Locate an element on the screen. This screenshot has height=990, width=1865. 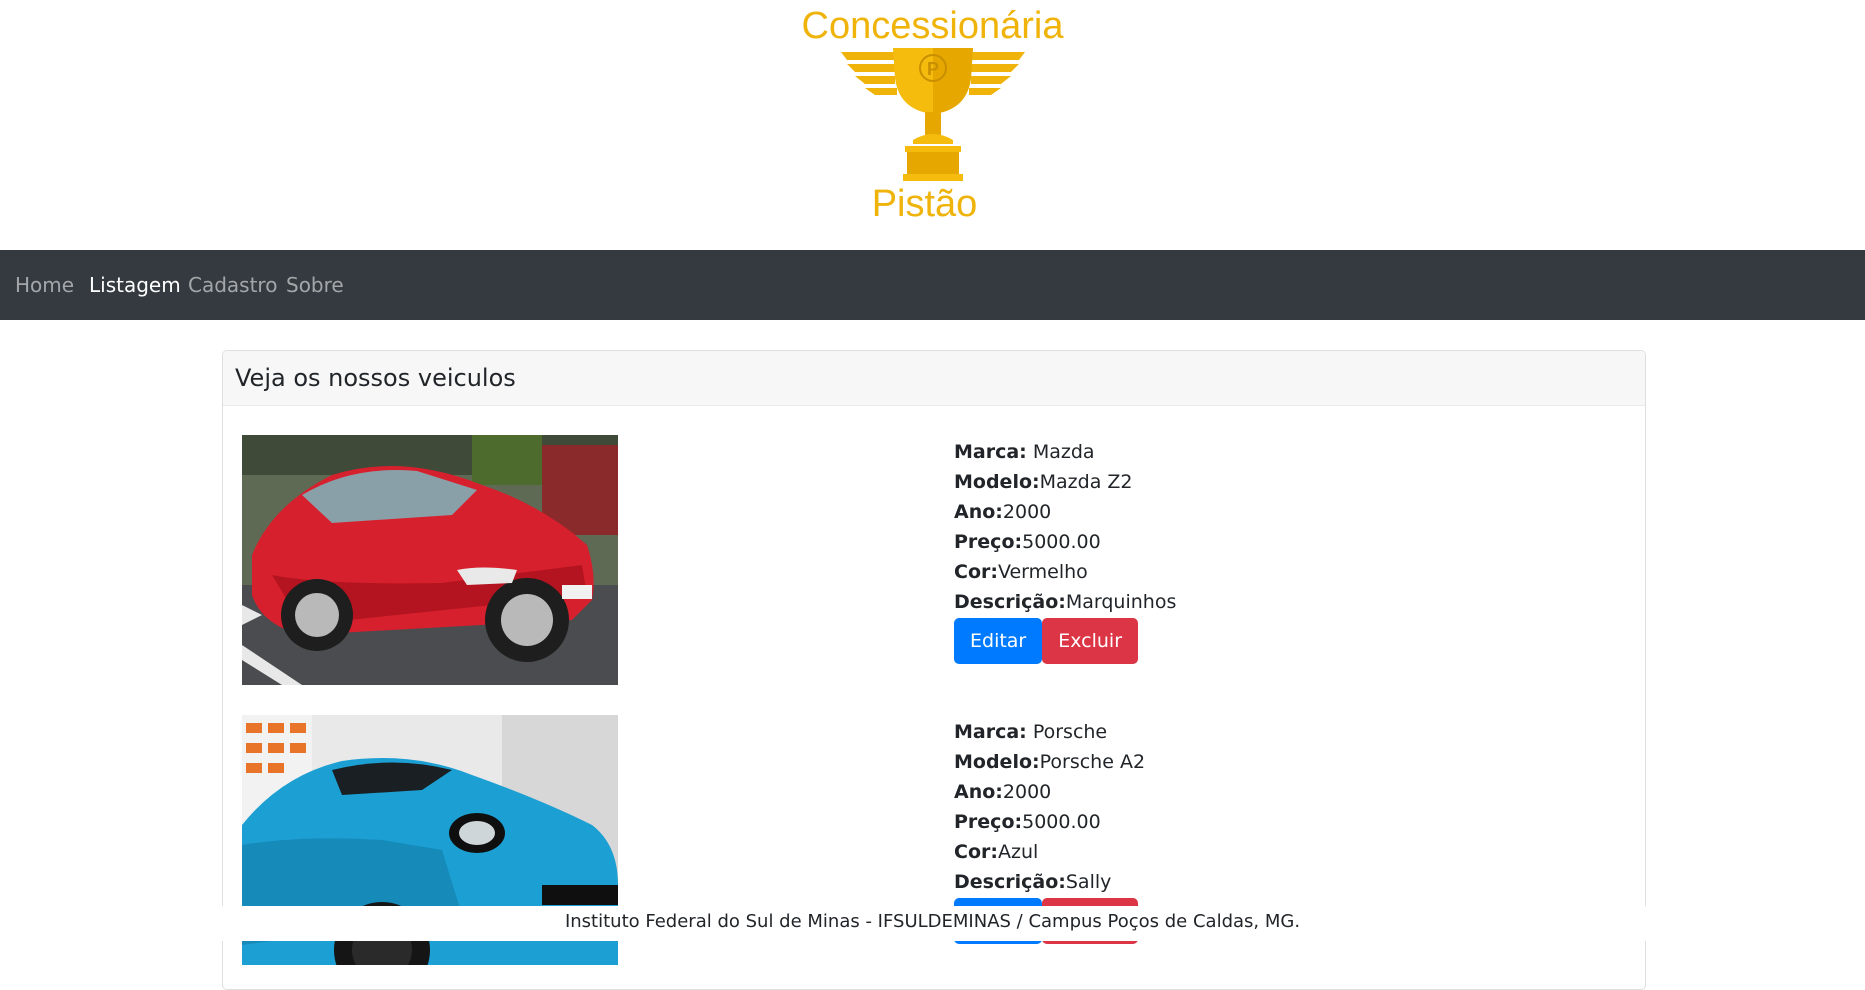
nav-listagem: Listagem is located at coordinates (135, 285).